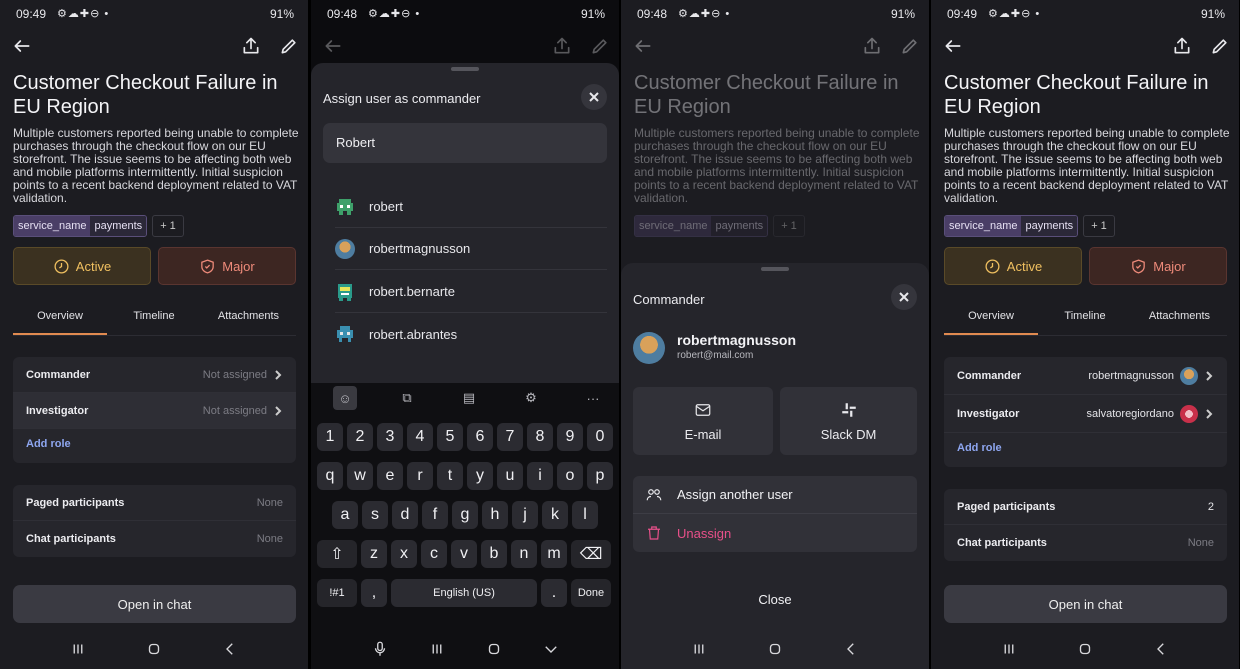  What do you see at coordinates (469, 398) in the screenshot?
I see `clipboard-icon: ▤` at bounding box center [469, 398].